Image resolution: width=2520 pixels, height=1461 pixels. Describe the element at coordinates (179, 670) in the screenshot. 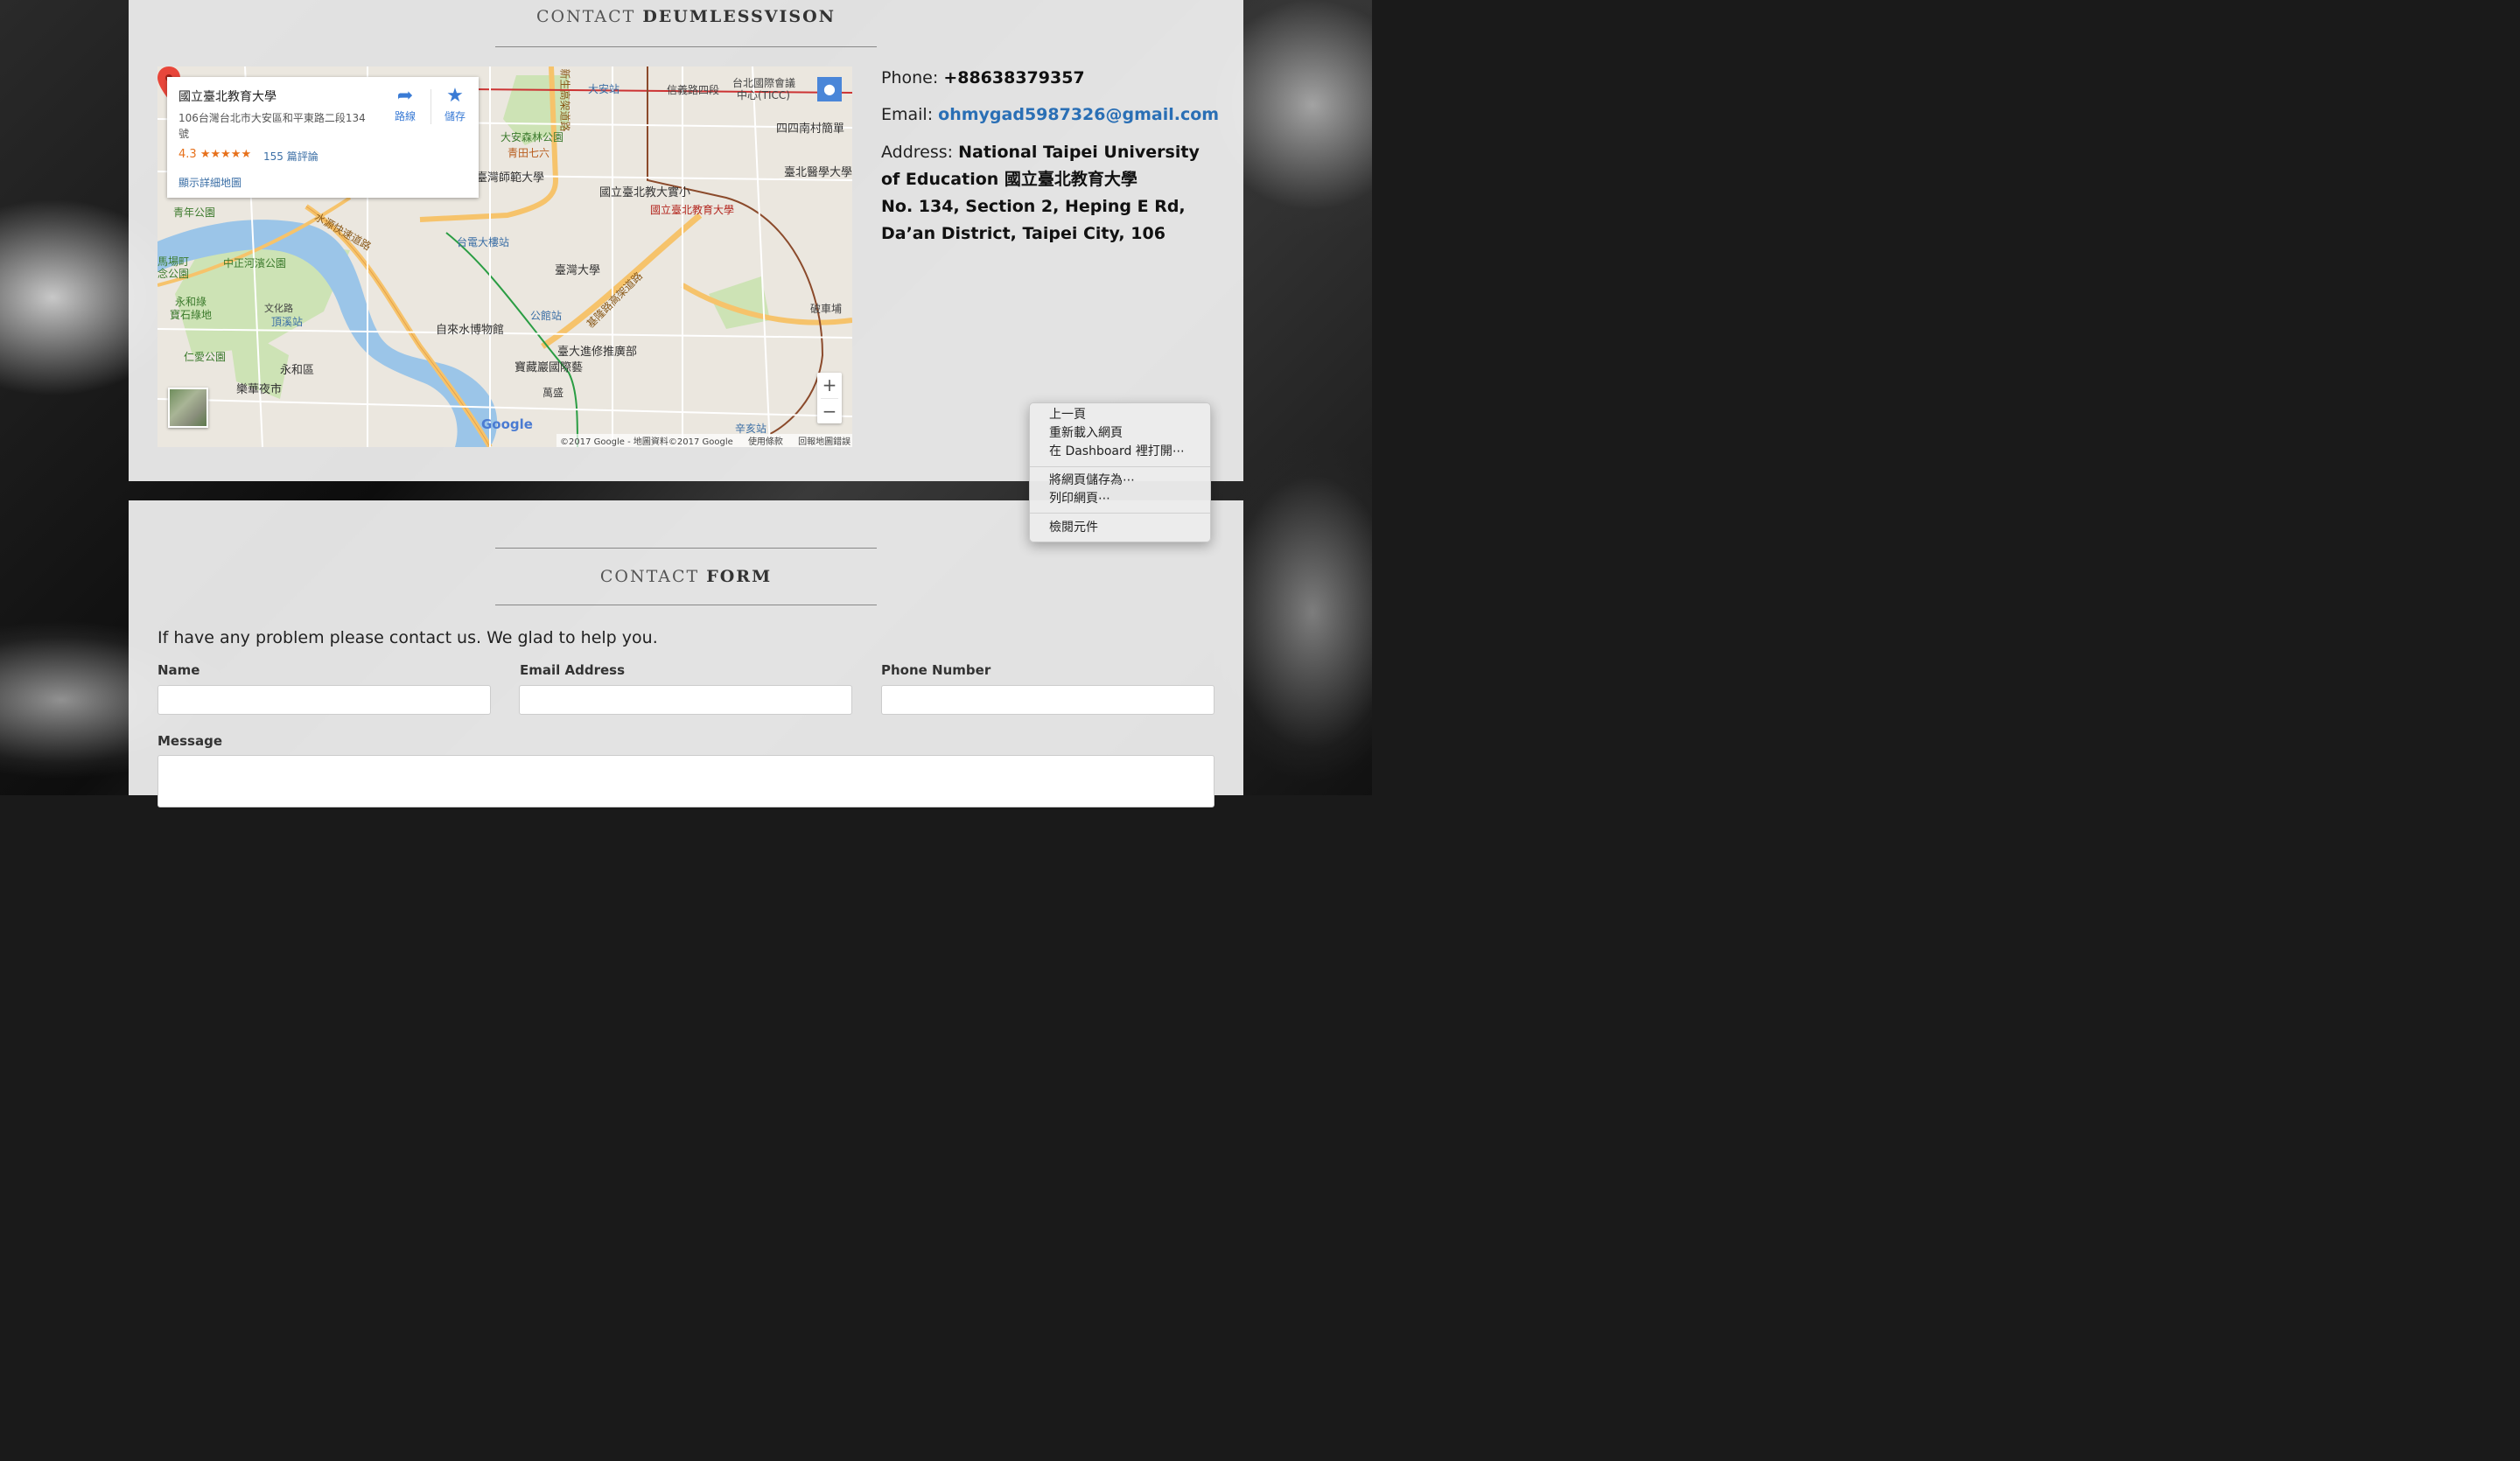

I see `name-label: Name` at that location.